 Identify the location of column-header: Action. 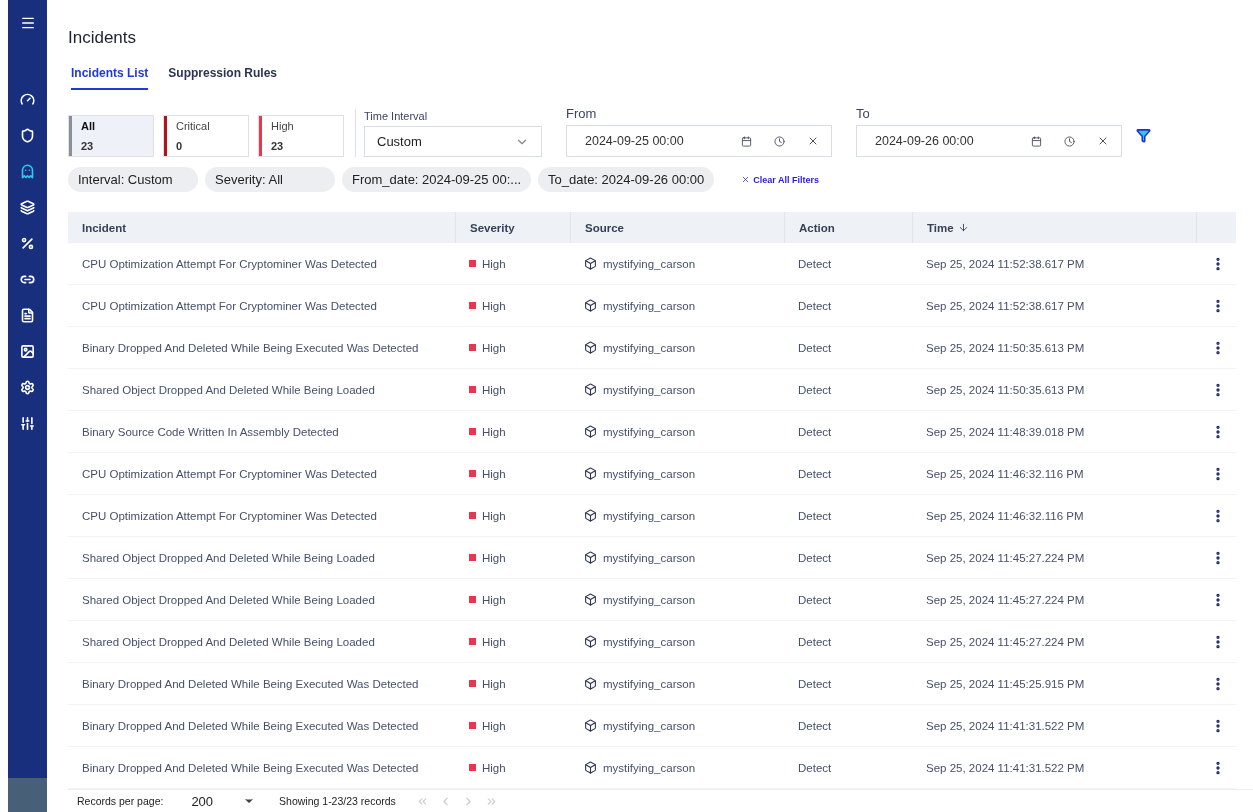
(848, 227).